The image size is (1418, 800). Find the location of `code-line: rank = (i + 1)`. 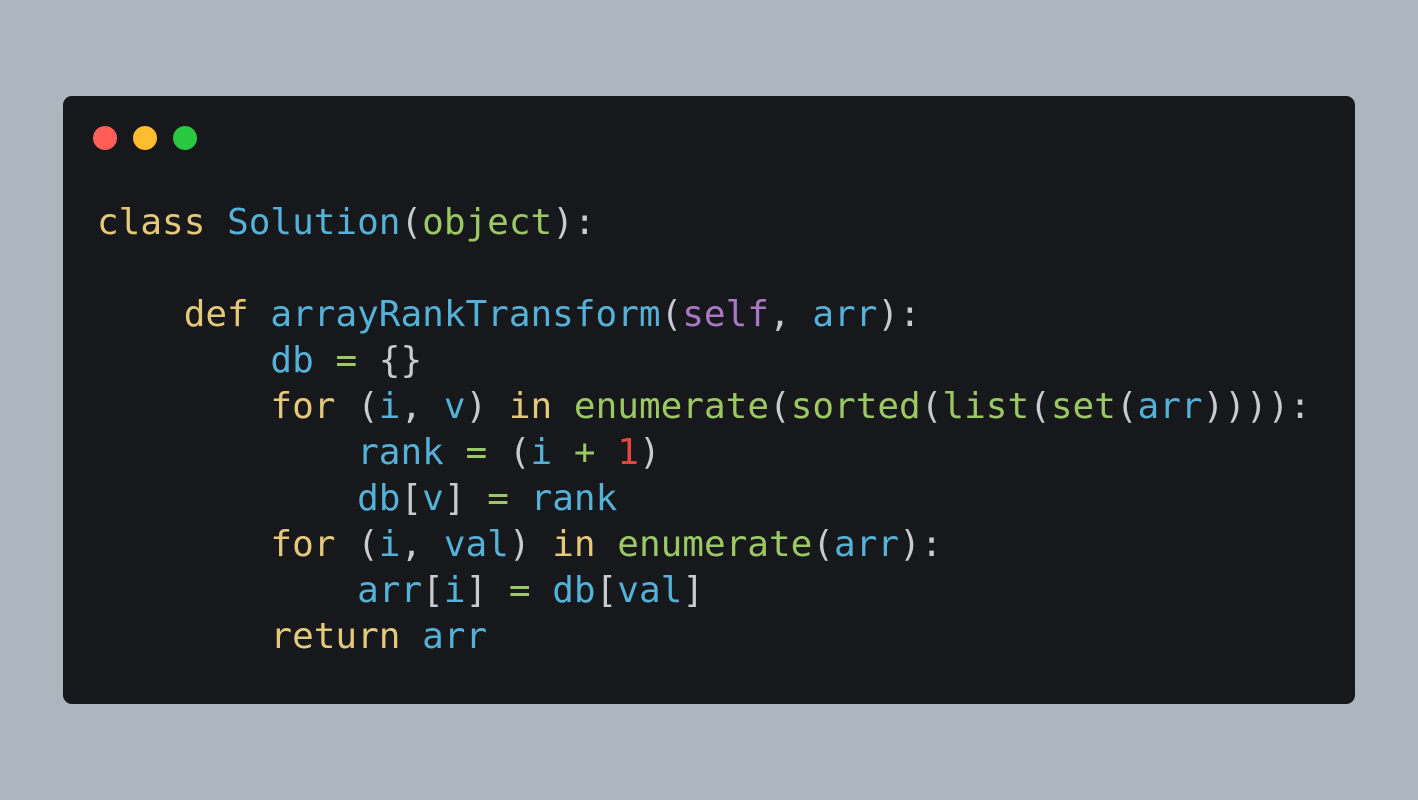

code-line: rank = (i + 1) is located at coordinates (704, 453).